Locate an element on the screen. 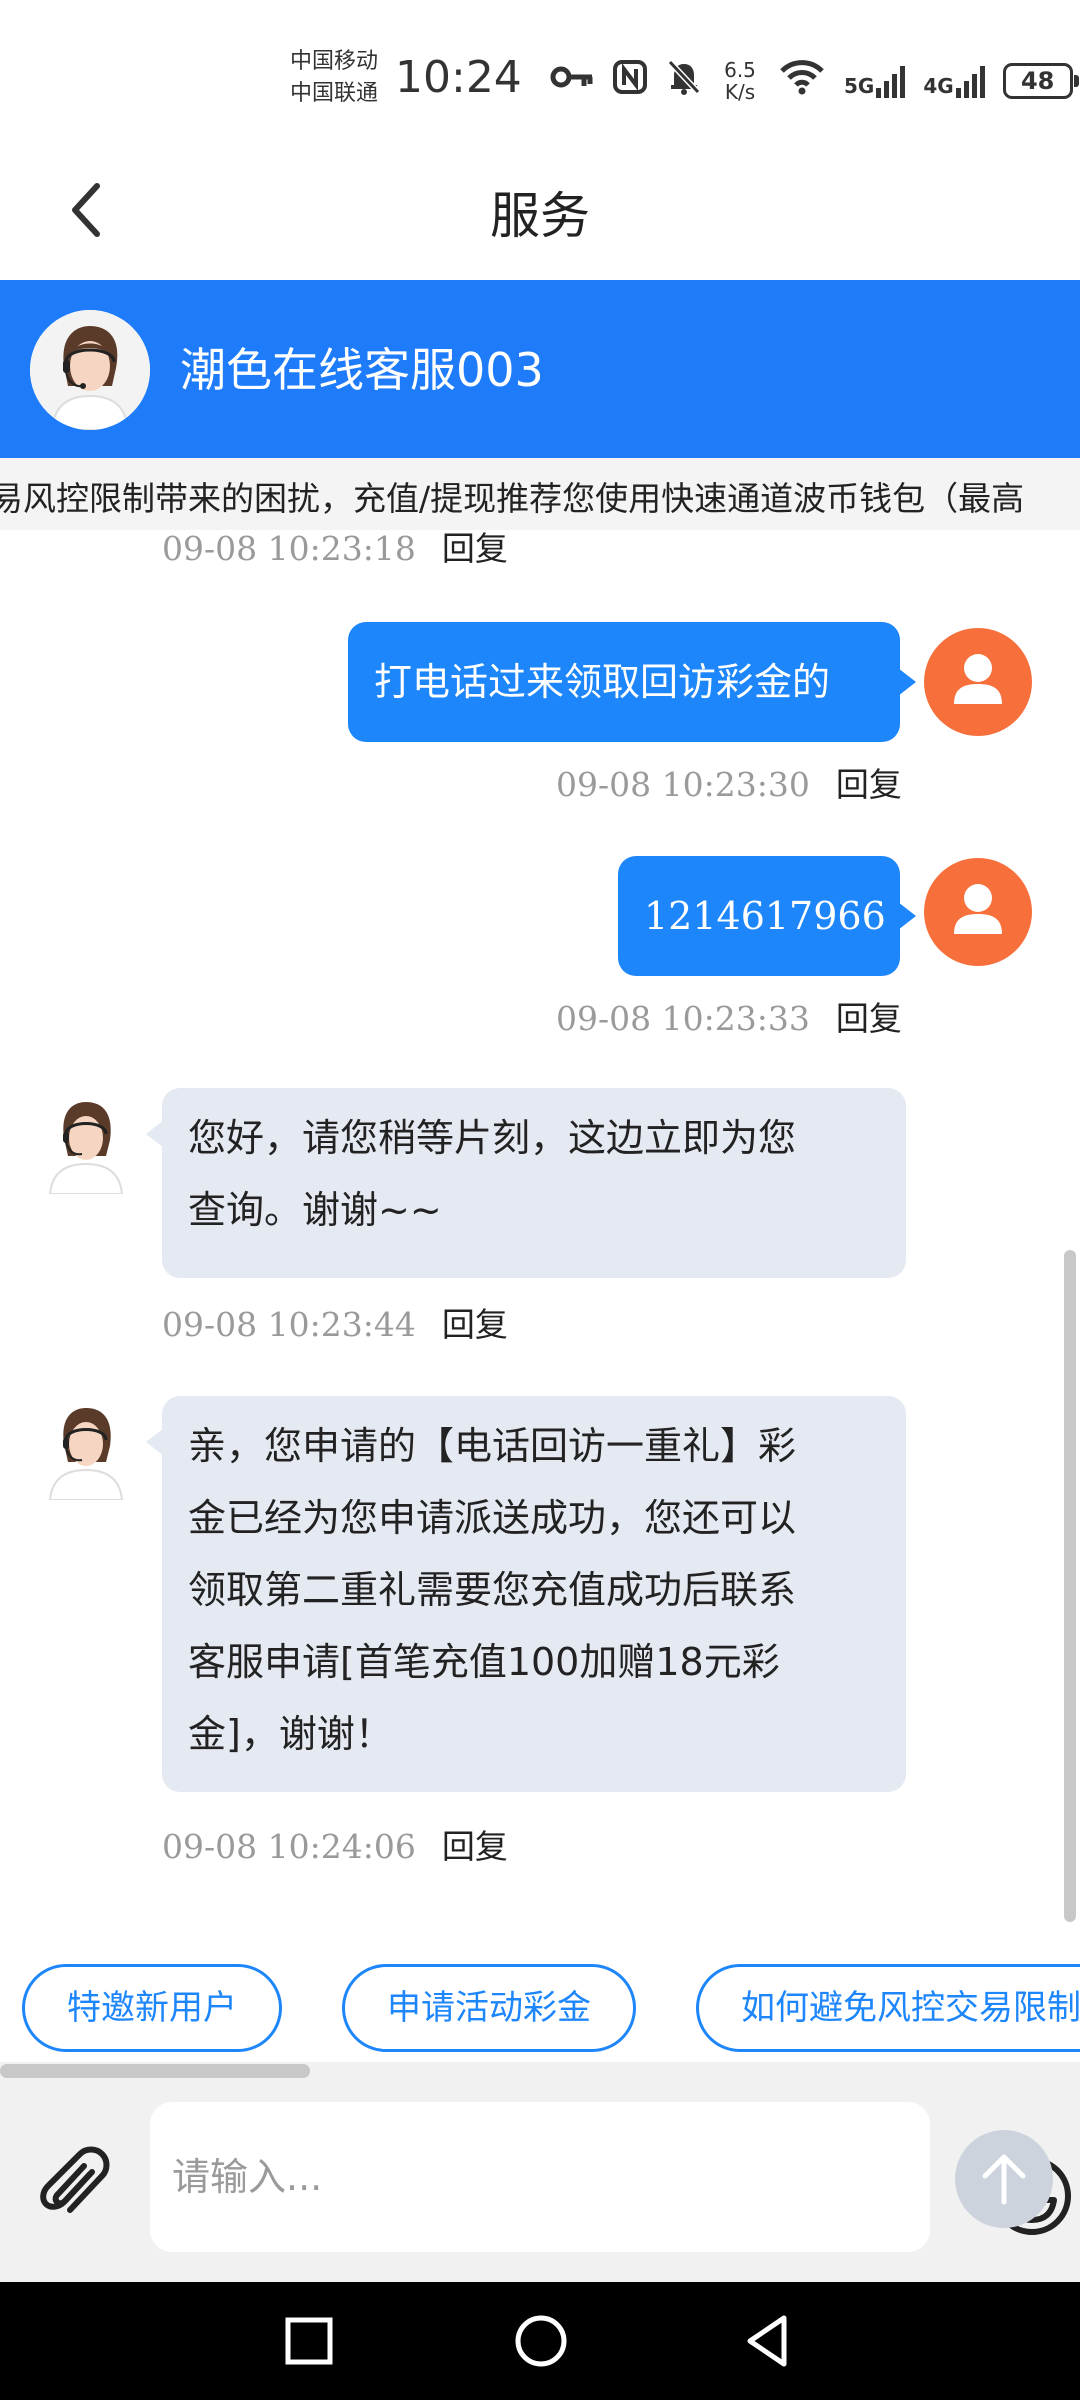 Image resolution: width=1080 pixels, height=2400 pixels. message-text-line: 领取第二重礼需要您充值成功后联系 is located at coordinates (492, 1590).